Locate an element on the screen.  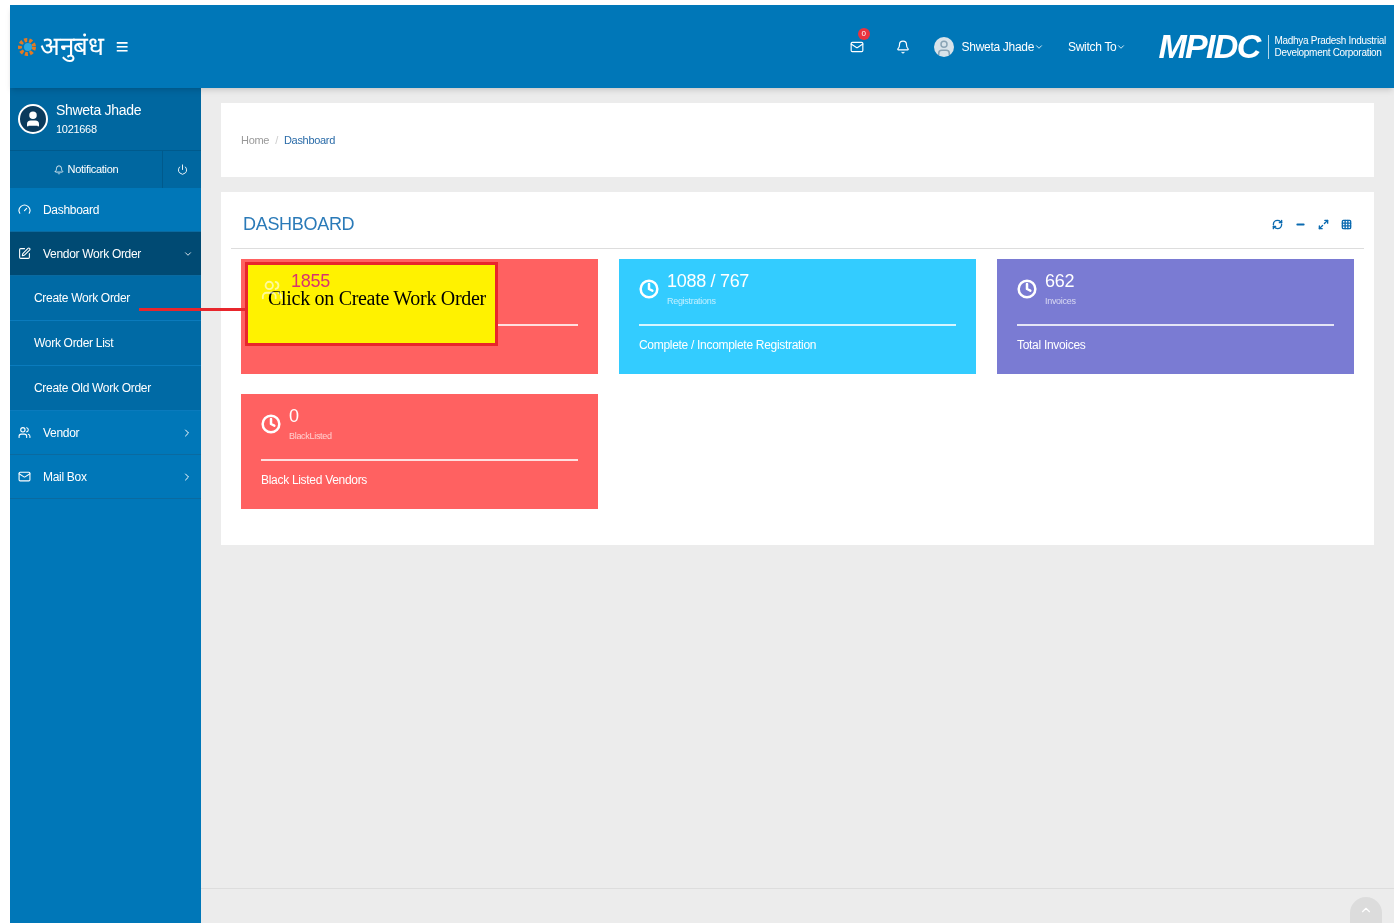
logo-icon is located at coordinates (27, 46).